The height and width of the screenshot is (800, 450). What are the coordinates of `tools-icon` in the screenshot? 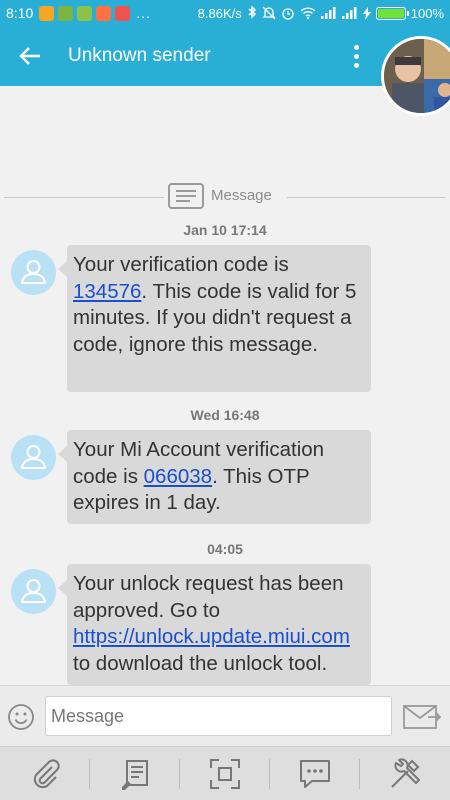 It's located at (405, 773).